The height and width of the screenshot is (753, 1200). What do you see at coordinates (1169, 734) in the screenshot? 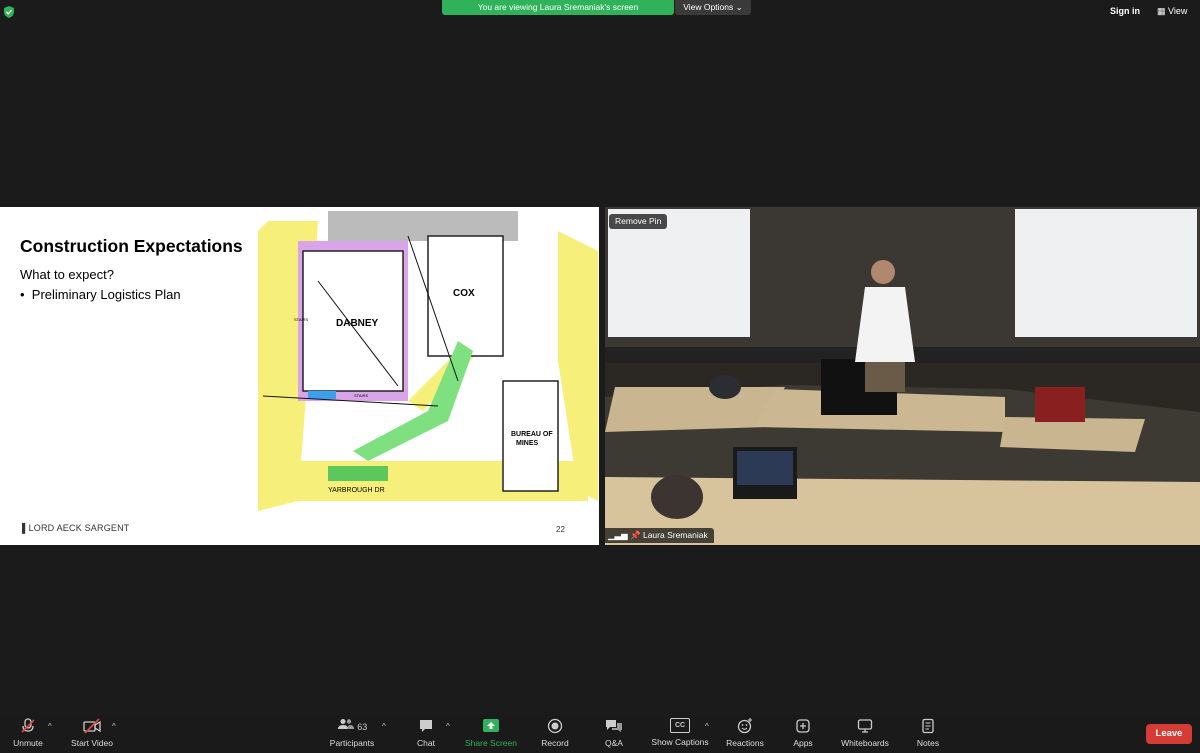
I see `leave-button: Leave` at bounding box center [1169, 734].